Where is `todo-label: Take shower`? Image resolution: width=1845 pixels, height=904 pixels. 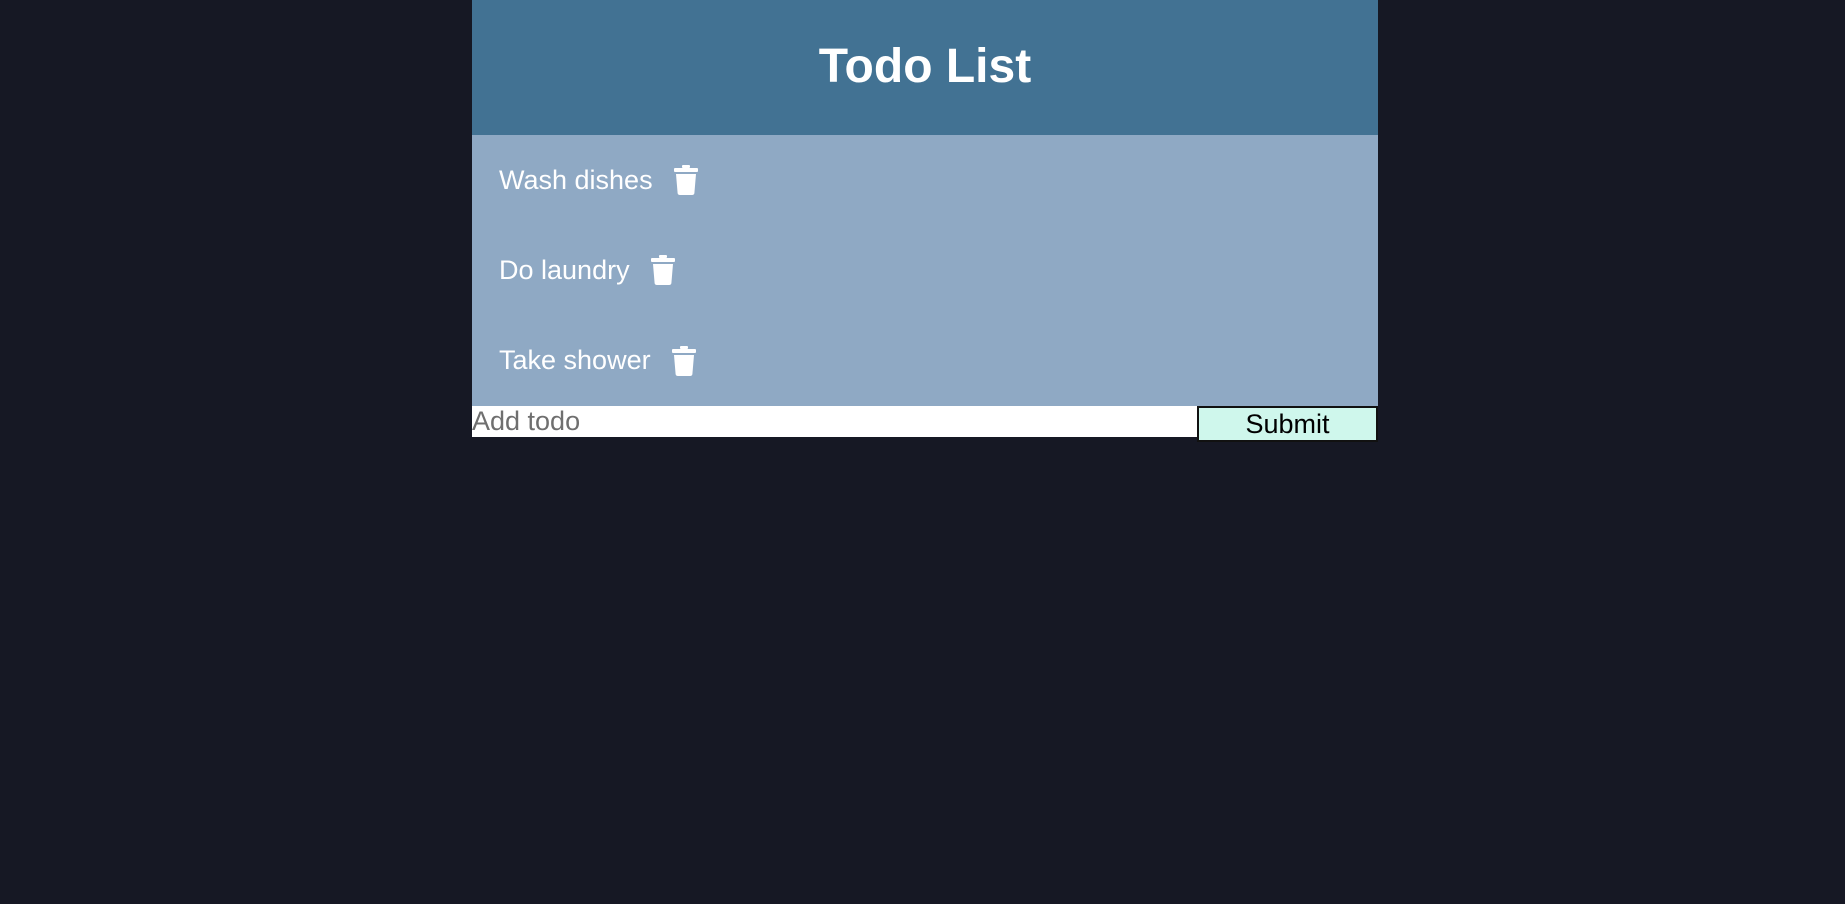 todo-label: Take shower is located at coordinates (575, 360).